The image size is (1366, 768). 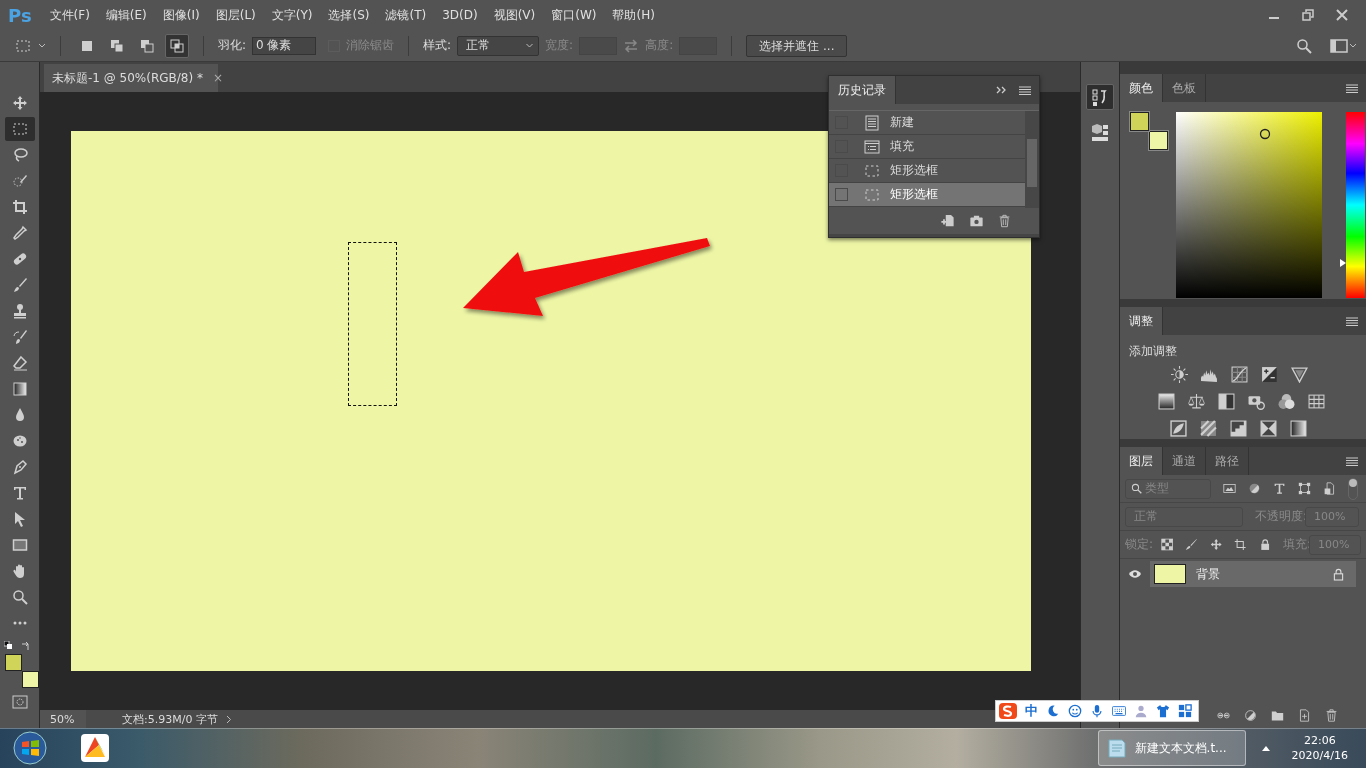 I want to click on restore-icon, so click(x=1308, y=15).